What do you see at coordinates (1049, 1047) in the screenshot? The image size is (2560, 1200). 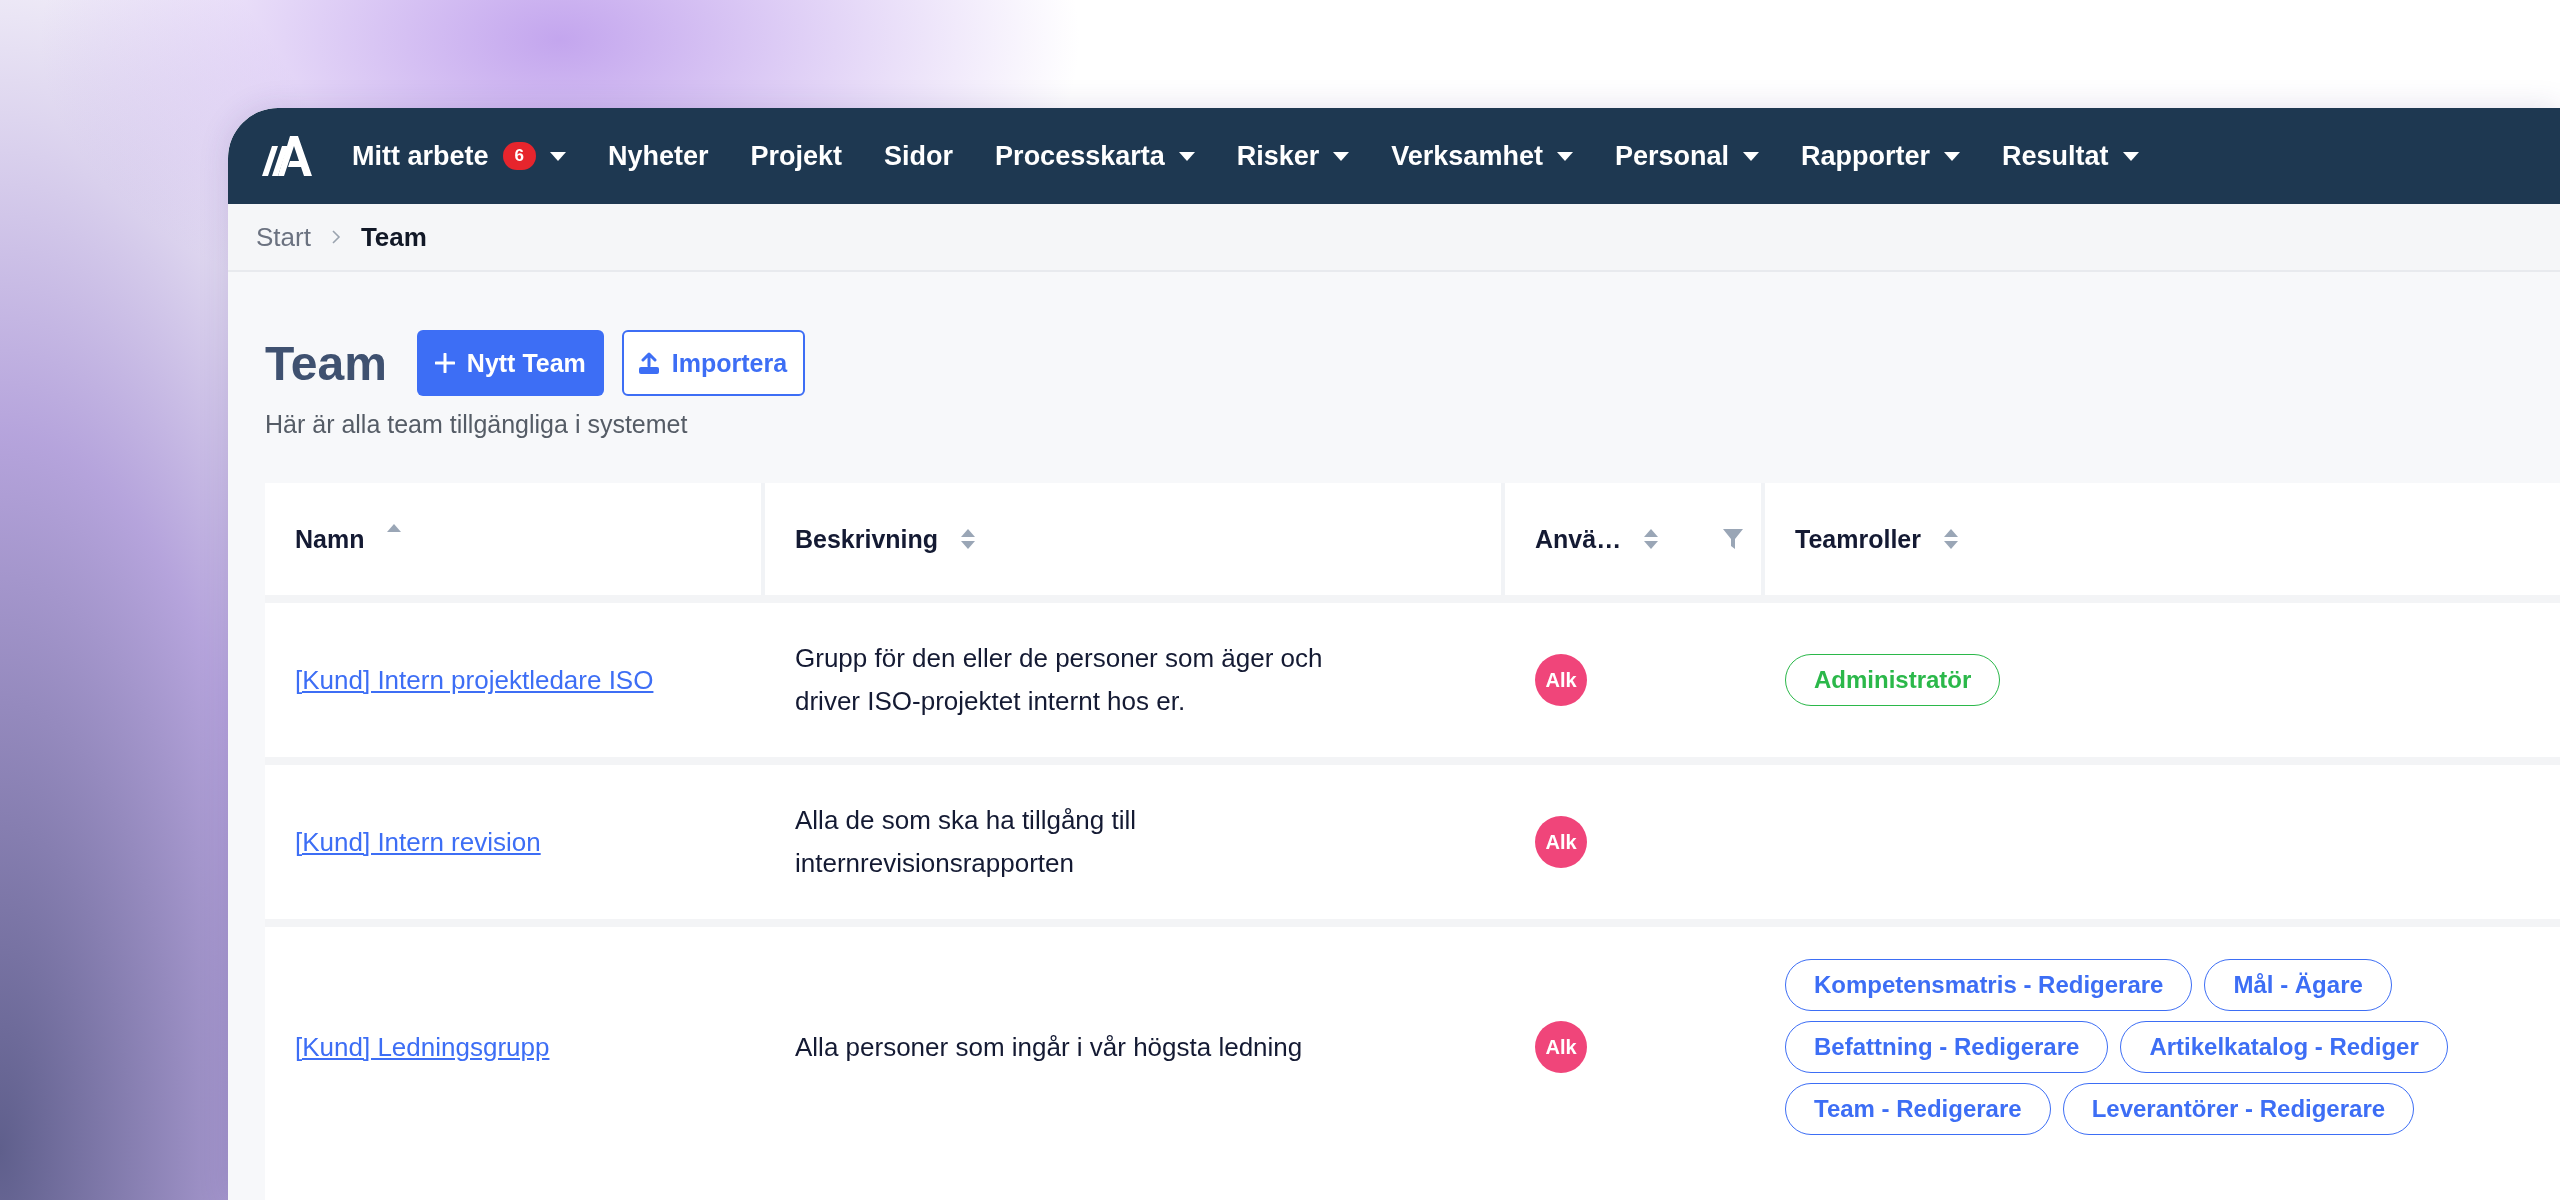 I see `description-text: Alla personer som ingår i vår högsta ledning` at bounding box center [1049, 1047].